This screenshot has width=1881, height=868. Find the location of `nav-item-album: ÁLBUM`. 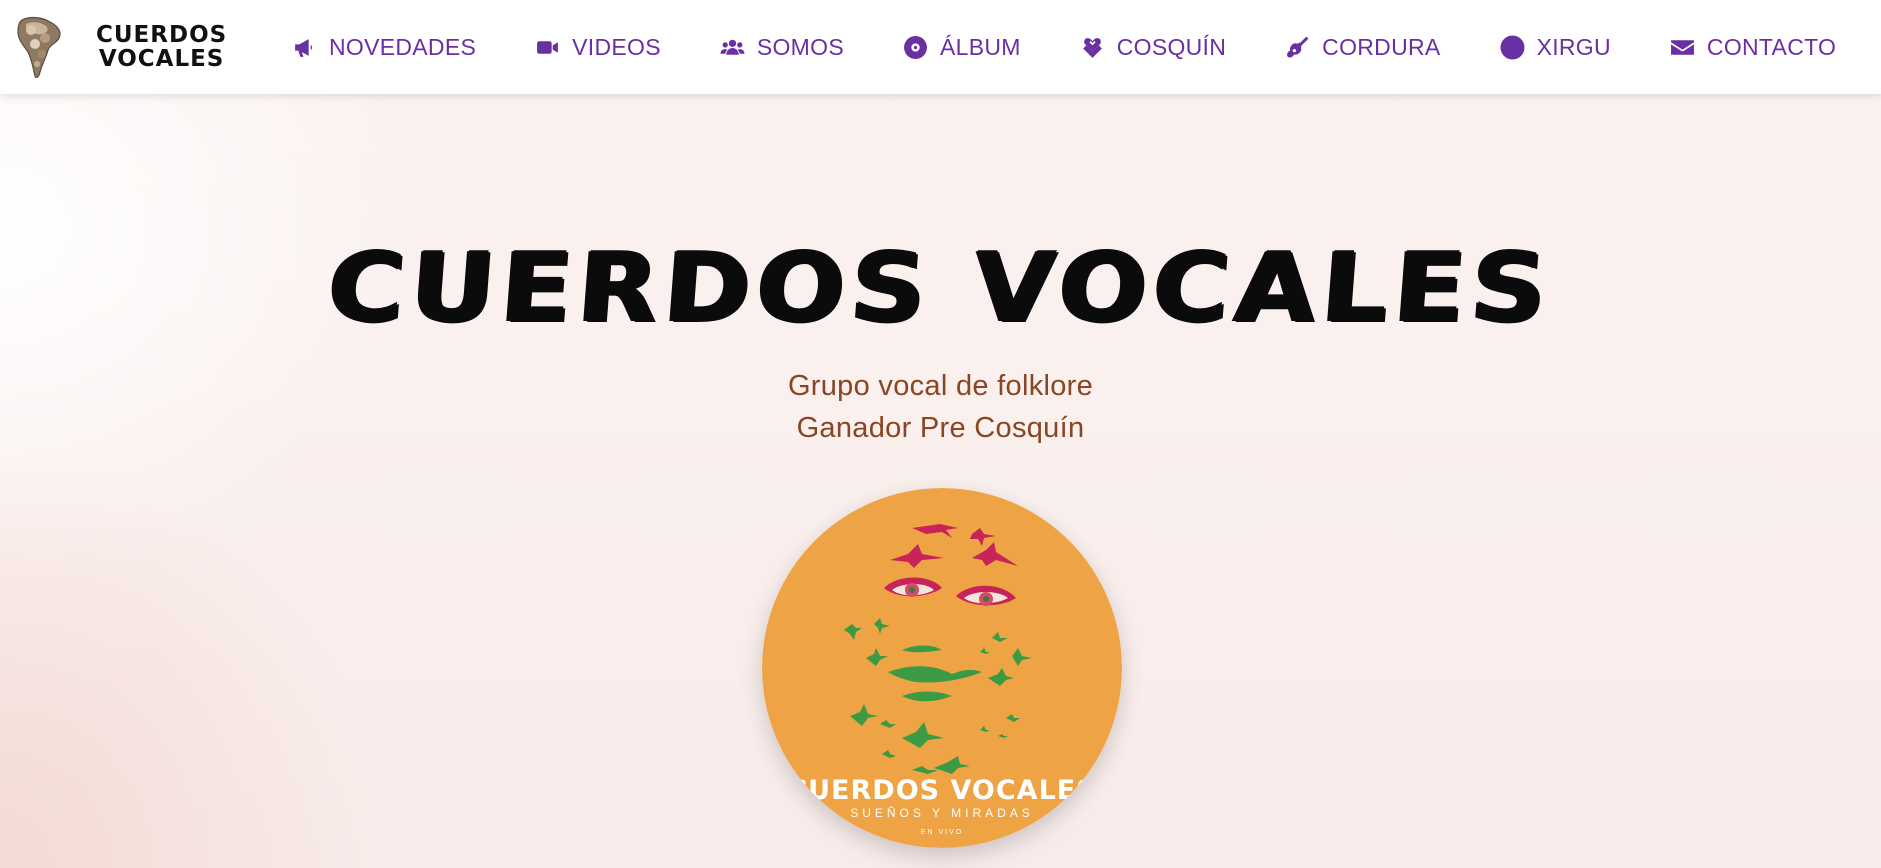

nav-item-album: ÁLBUM is located at coordinates (962, 47).